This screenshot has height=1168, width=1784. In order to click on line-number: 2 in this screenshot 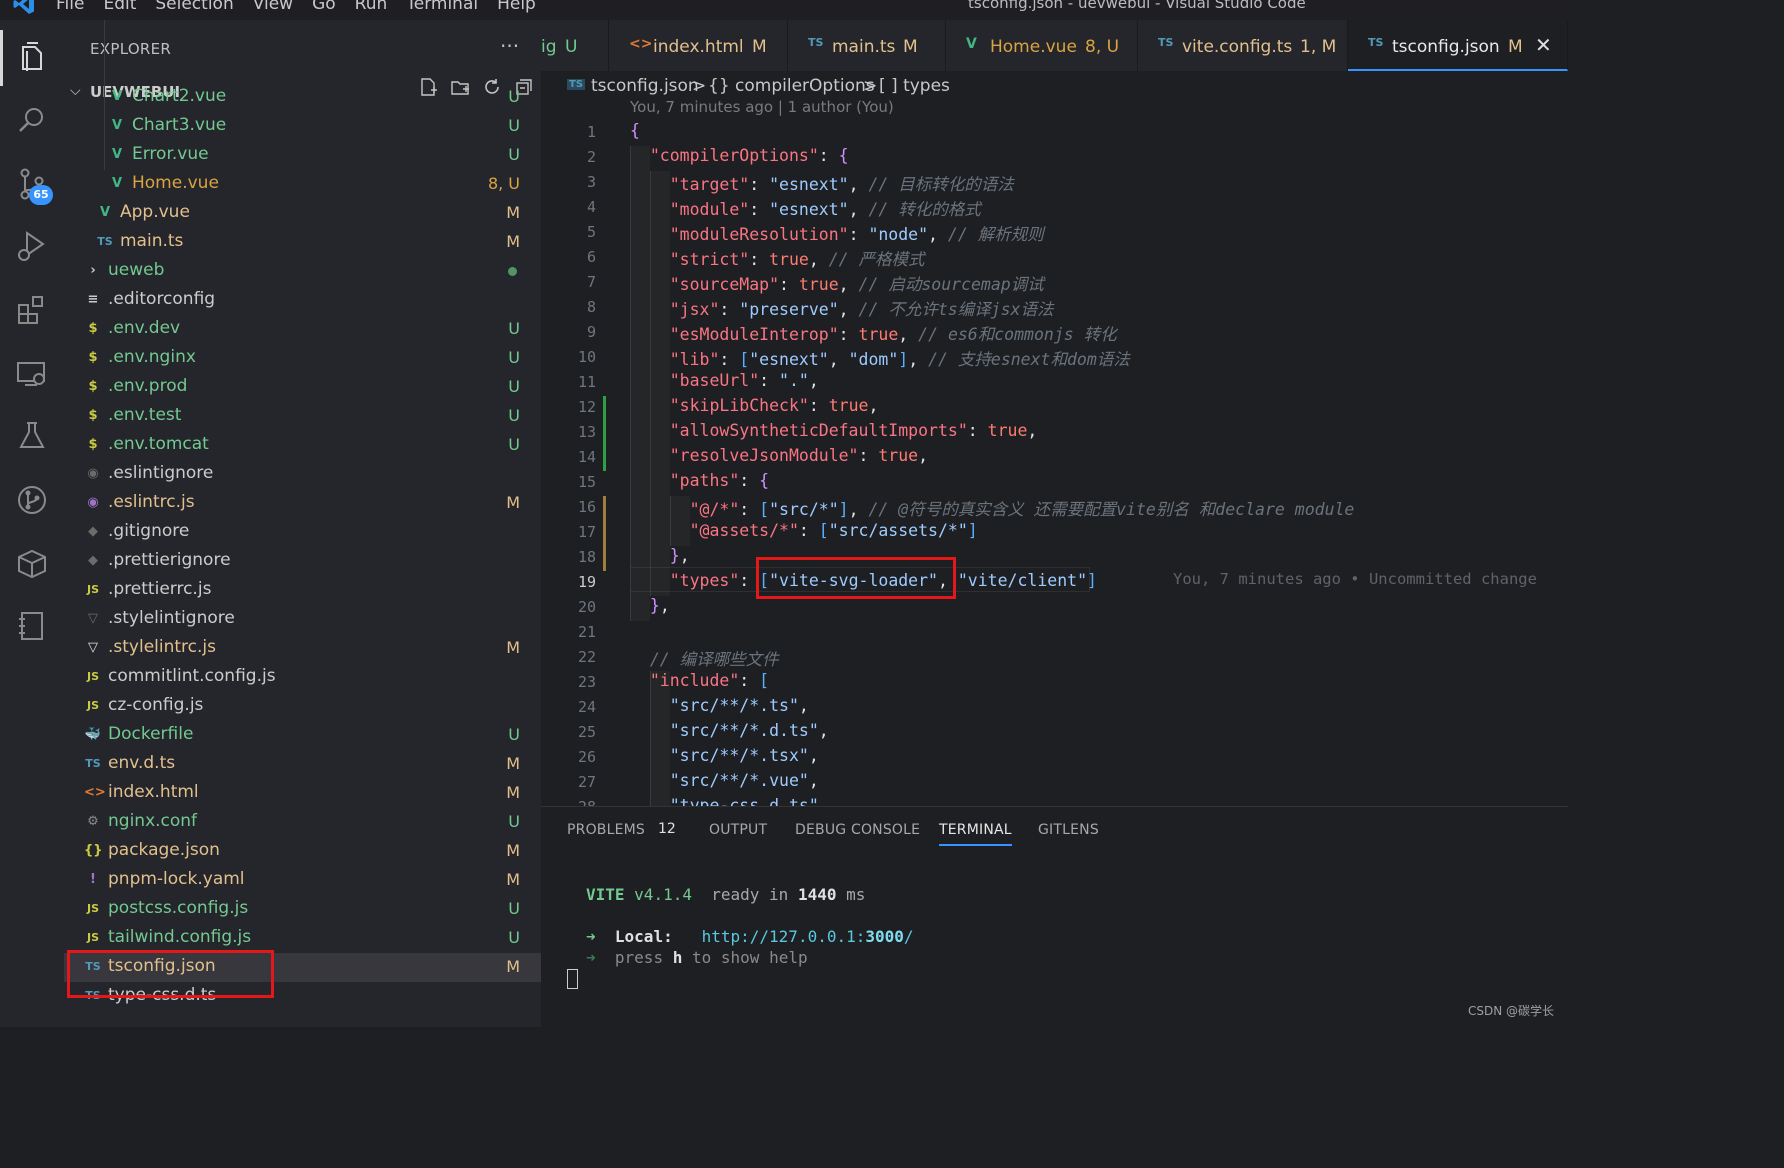, I will do `click(591, 157)`.